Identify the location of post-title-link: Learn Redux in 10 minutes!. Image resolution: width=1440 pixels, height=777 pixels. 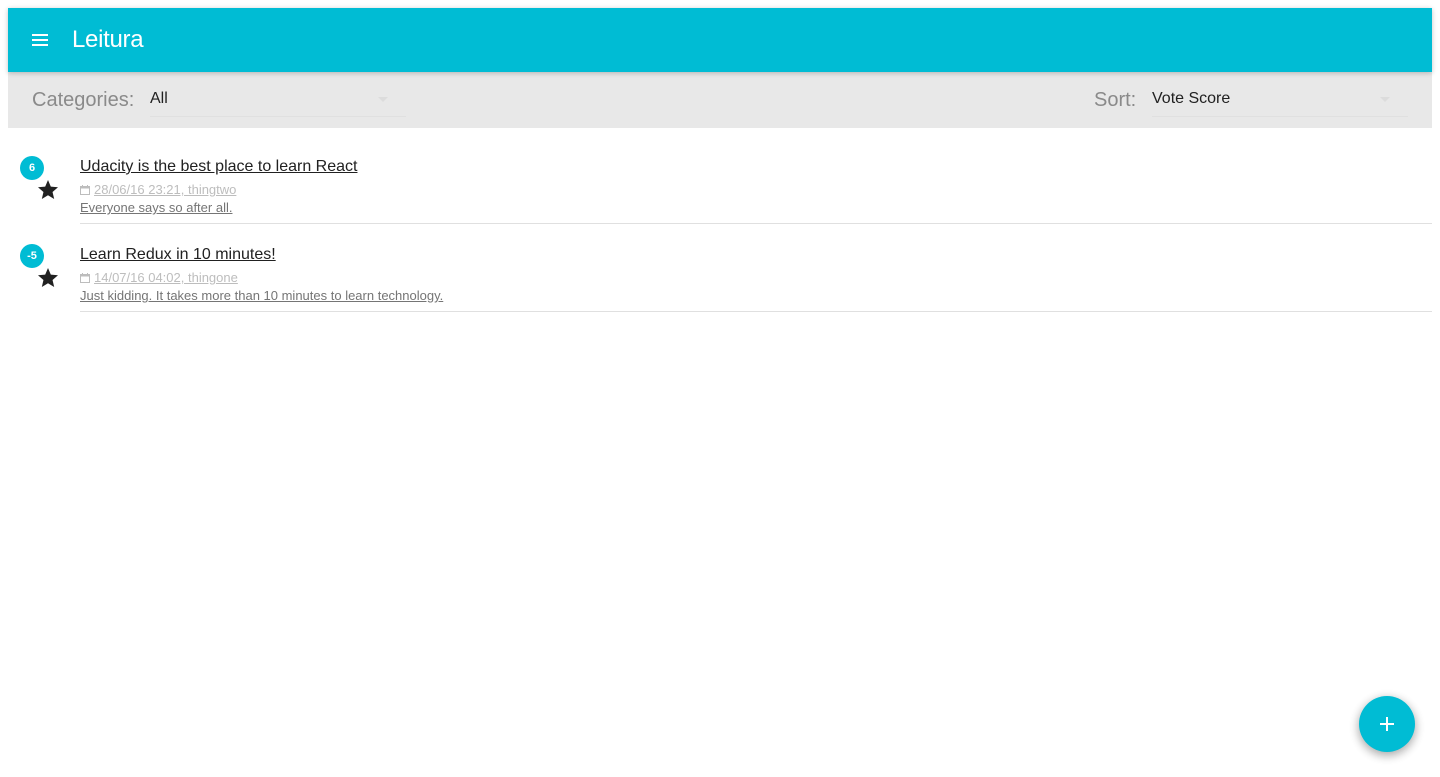
(178, 255).